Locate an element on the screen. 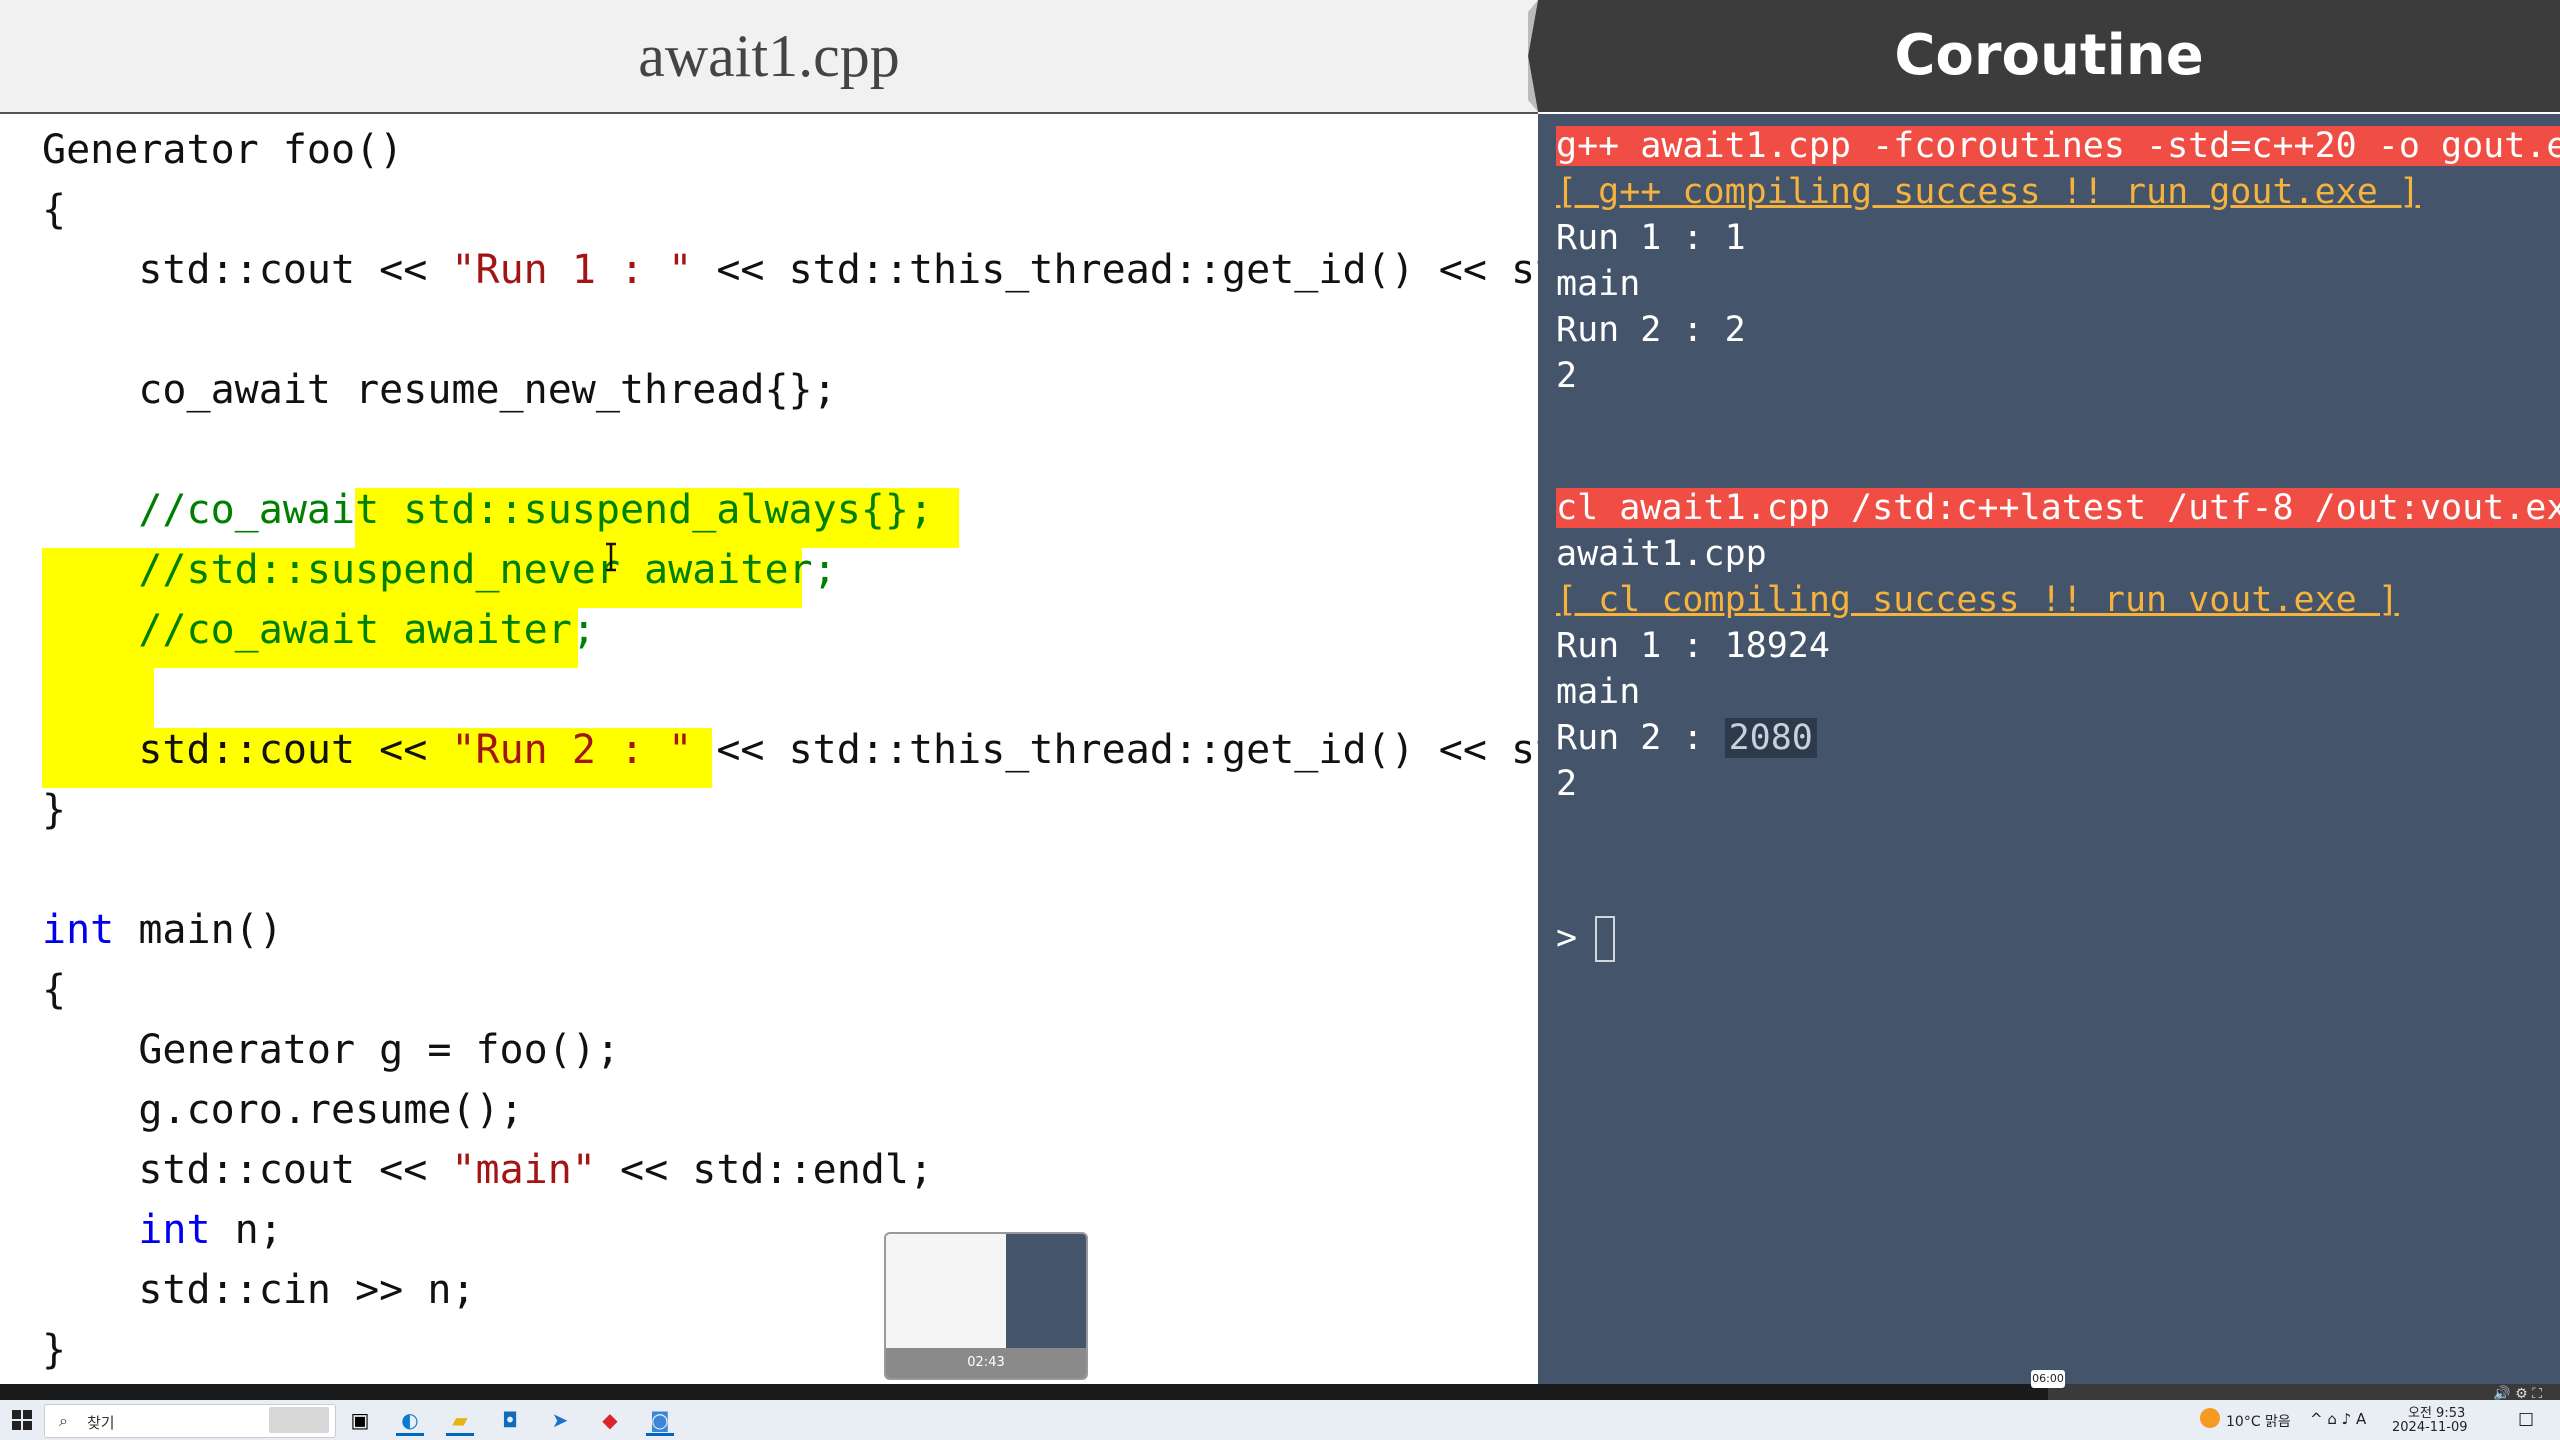  windows-start-icon is located at coordinates (22, 1420).